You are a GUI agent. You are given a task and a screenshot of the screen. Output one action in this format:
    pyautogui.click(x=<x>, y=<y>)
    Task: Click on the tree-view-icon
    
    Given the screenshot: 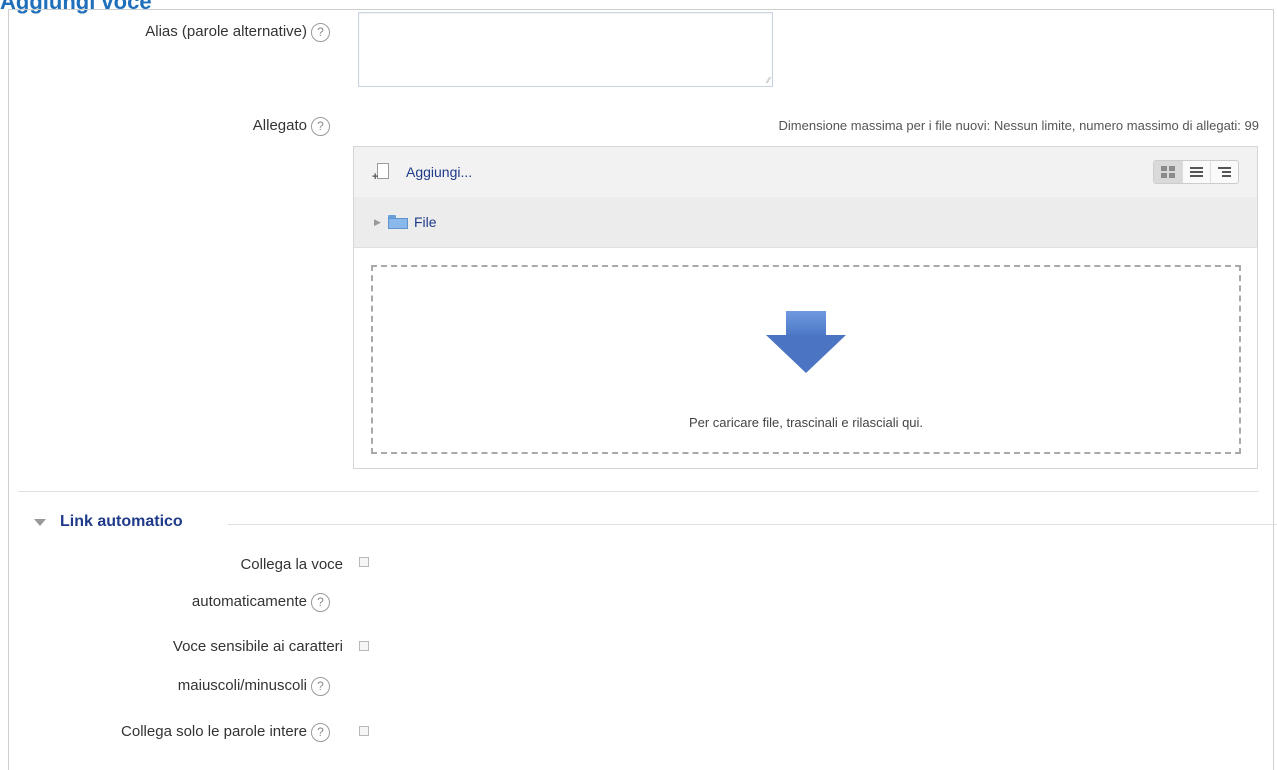 What is the action you would take?
    pyautogui.click(x=1224, y=172)
    